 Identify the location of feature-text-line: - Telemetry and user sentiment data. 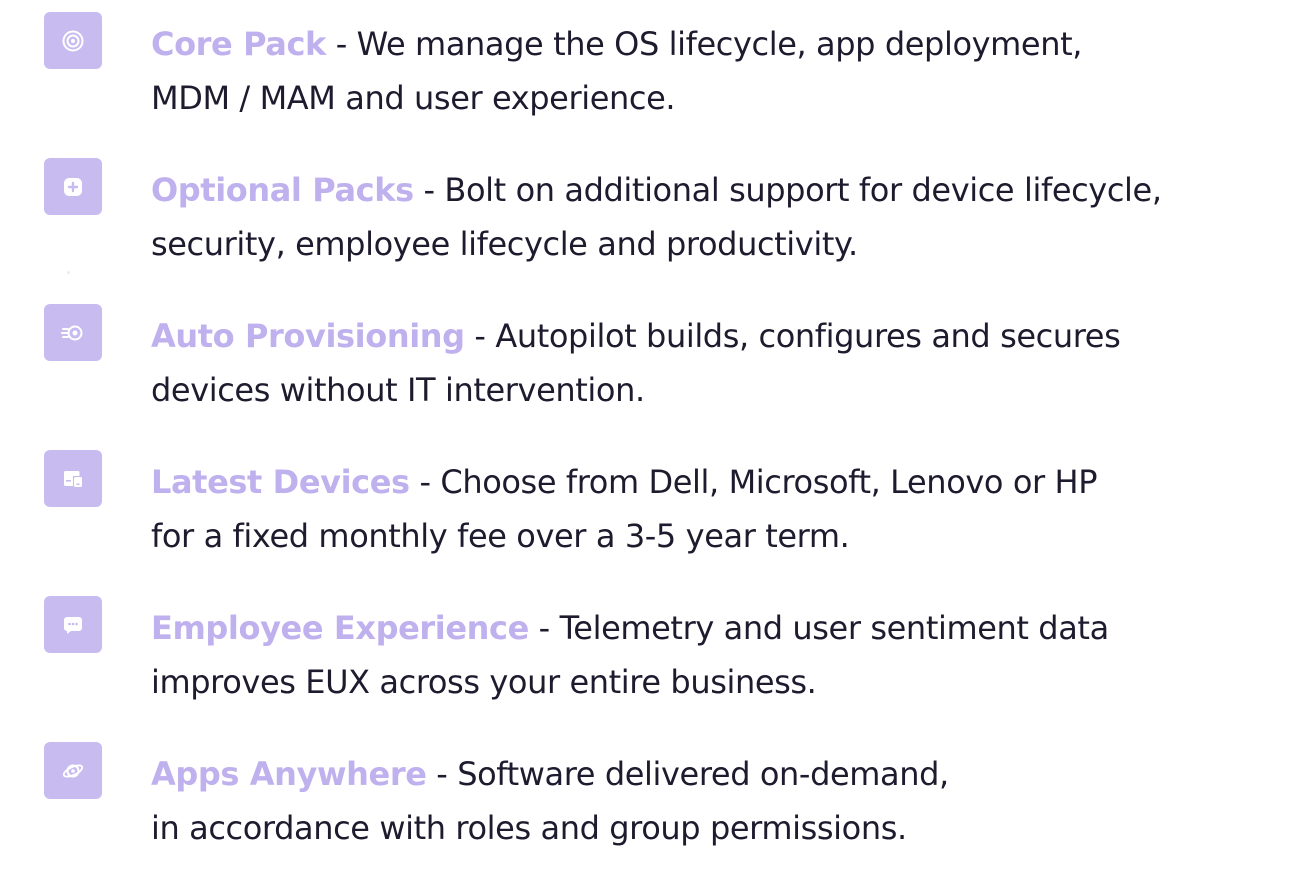
(819, 628).